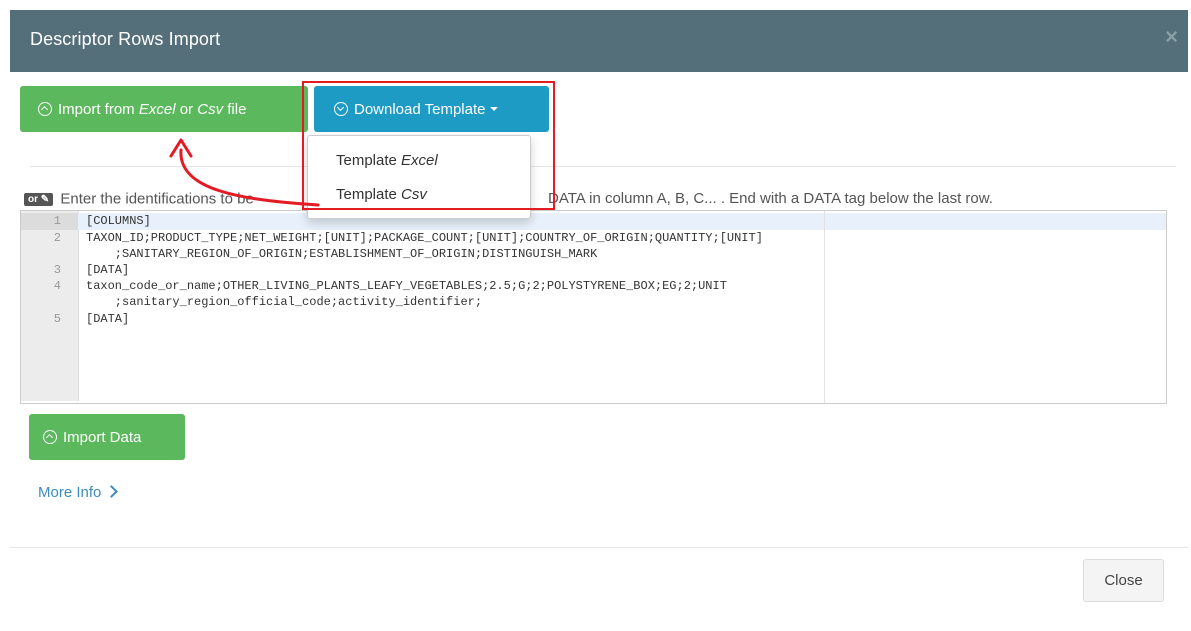  What do you see at coordinates (824, 307) in the screenshot?
I see `print-margin` at bounding box center [824, 307].